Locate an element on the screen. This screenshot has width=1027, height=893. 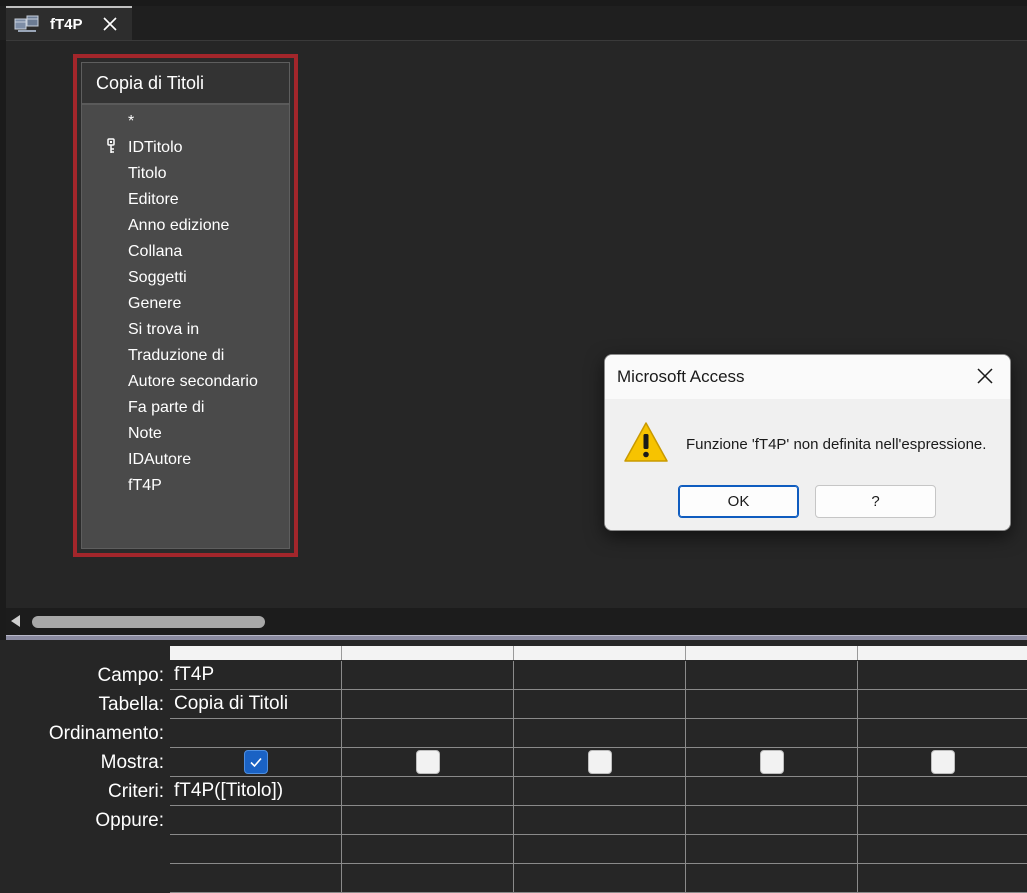
field-label: Autore secondario is located at coordinates (193, 381).